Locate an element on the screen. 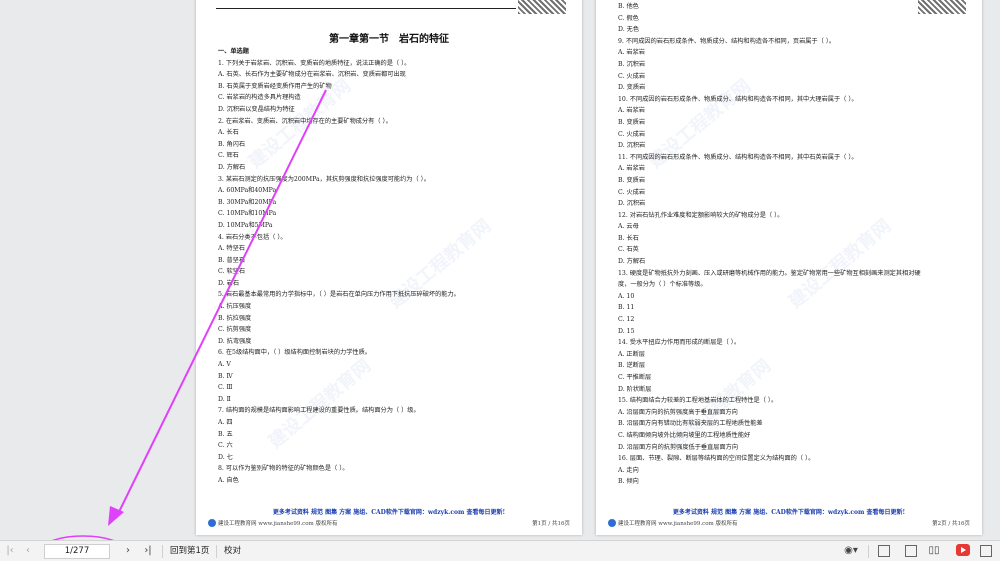  text-line: C. 石英 is located at coordinates (628, 250).